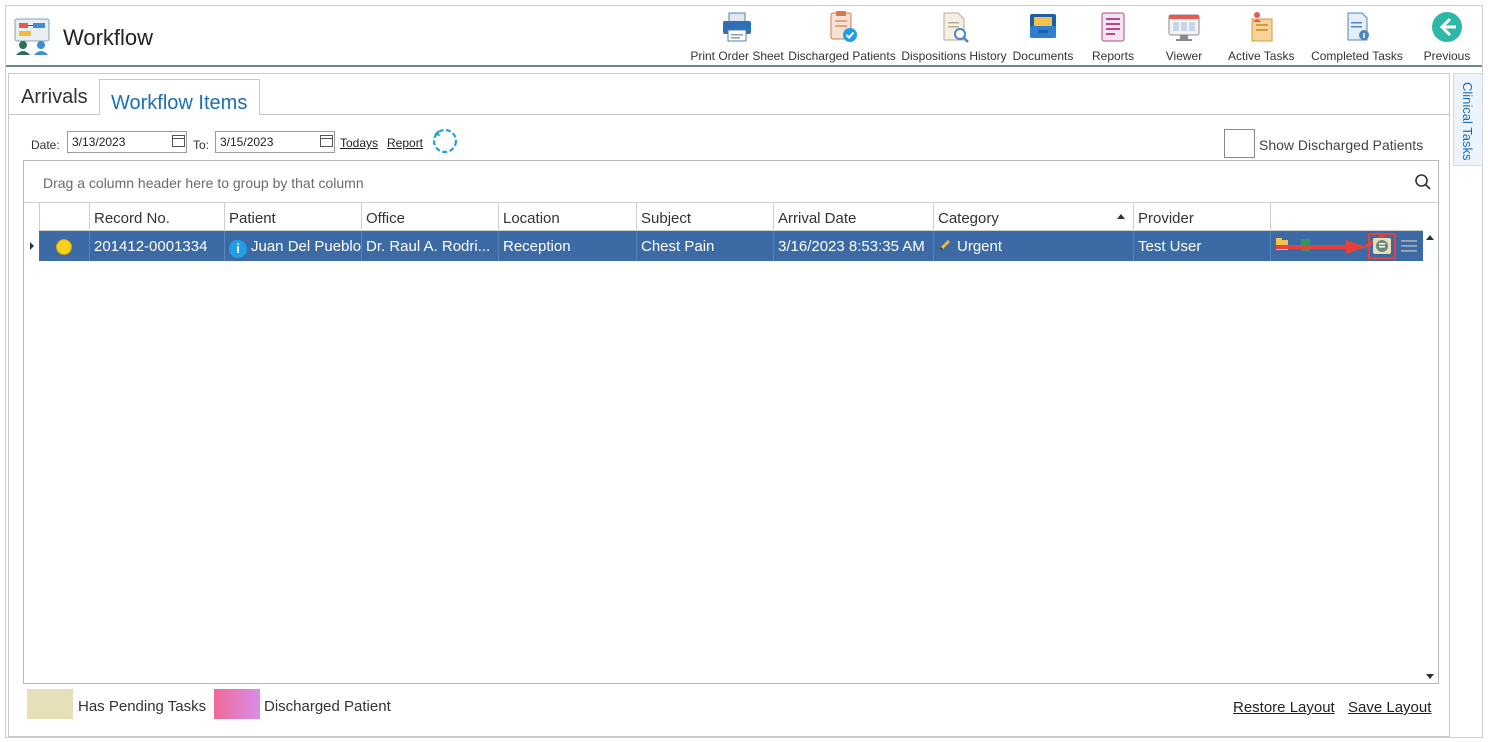 The width and height of the screenshot is (1488, 742). Describe the element at coordinates (954, 56) in the screenshot. I see `toolbar-label: Dispositions History` at that location.